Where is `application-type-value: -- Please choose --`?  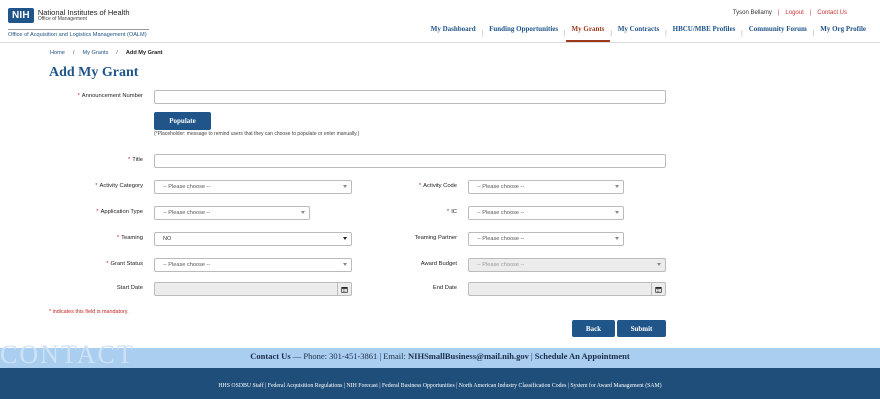
application-type-value: -- Please choose -- is located at coordinates (187, 213).